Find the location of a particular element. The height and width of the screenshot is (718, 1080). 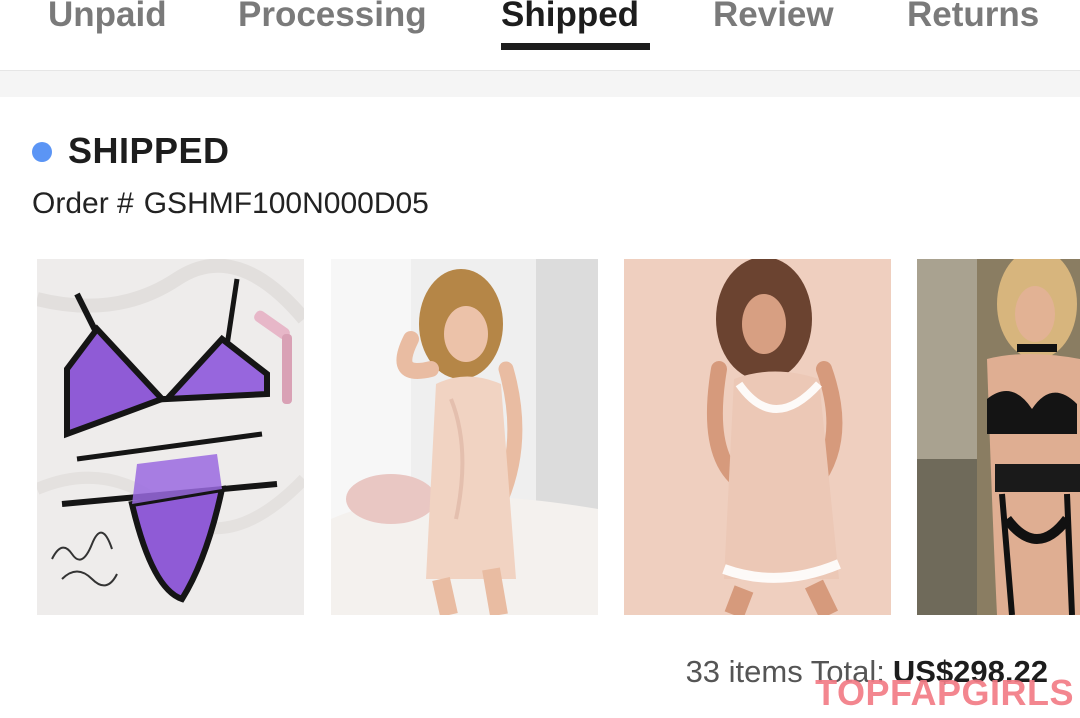

order-status-tabs: Unpaid Processing Shipped Review Returns is located at coordinates (540, 35).